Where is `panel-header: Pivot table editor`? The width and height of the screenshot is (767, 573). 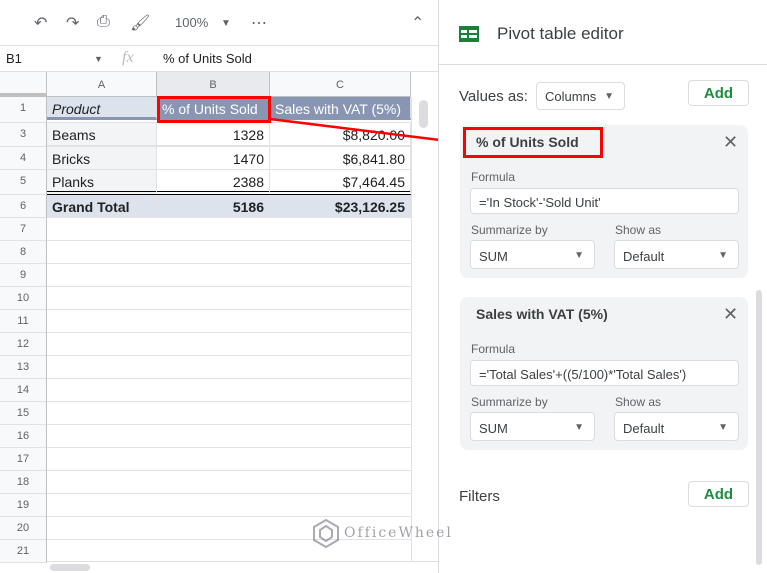 panel-header: Pivot table editor is located at coordinates (603, 32).